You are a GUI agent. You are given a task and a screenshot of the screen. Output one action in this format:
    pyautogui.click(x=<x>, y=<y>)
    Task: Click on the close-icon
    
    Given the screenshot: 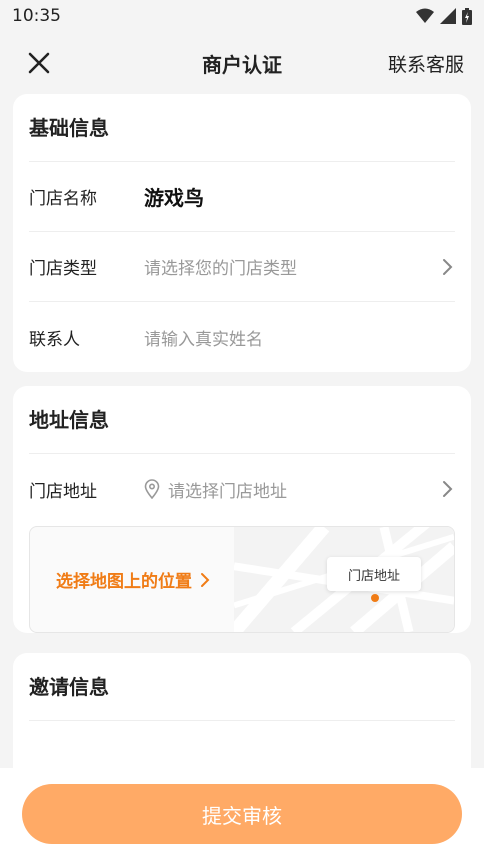 What is the action you would take?
    pyautogui.click(x=39, y=63)
    